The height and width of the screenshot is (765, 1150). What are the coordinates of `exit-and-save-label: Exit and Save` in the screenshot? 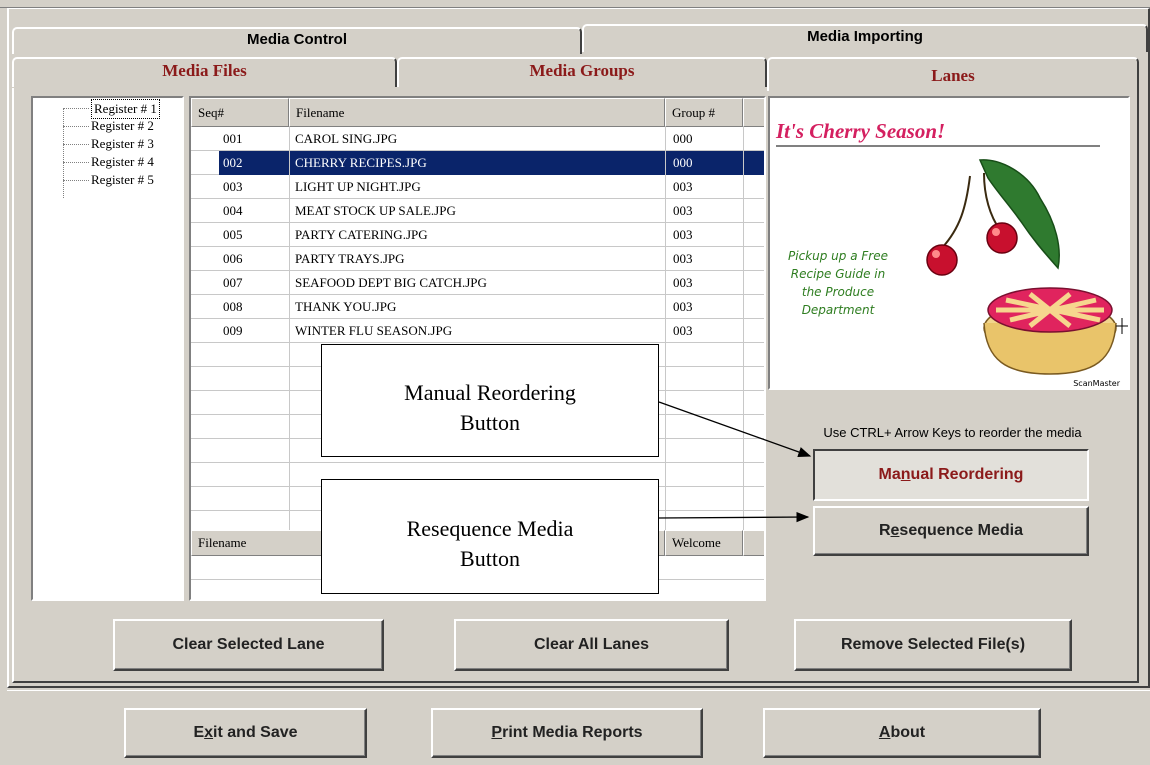 It's located at (245, 732).